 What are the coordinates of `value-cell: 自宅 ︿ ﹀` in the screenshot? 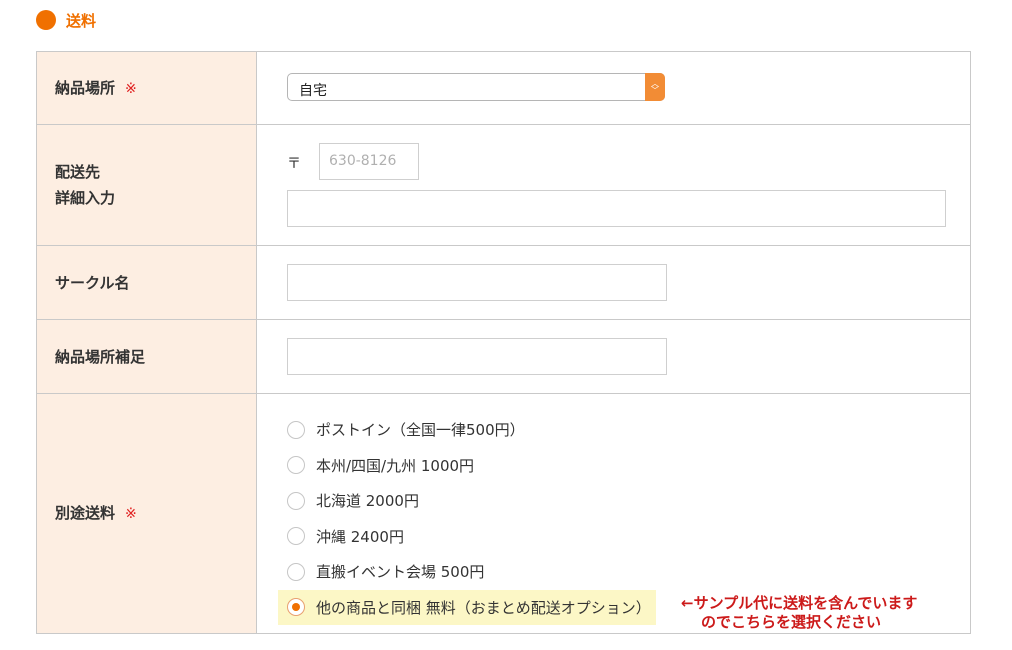 It's located at (613, 88).